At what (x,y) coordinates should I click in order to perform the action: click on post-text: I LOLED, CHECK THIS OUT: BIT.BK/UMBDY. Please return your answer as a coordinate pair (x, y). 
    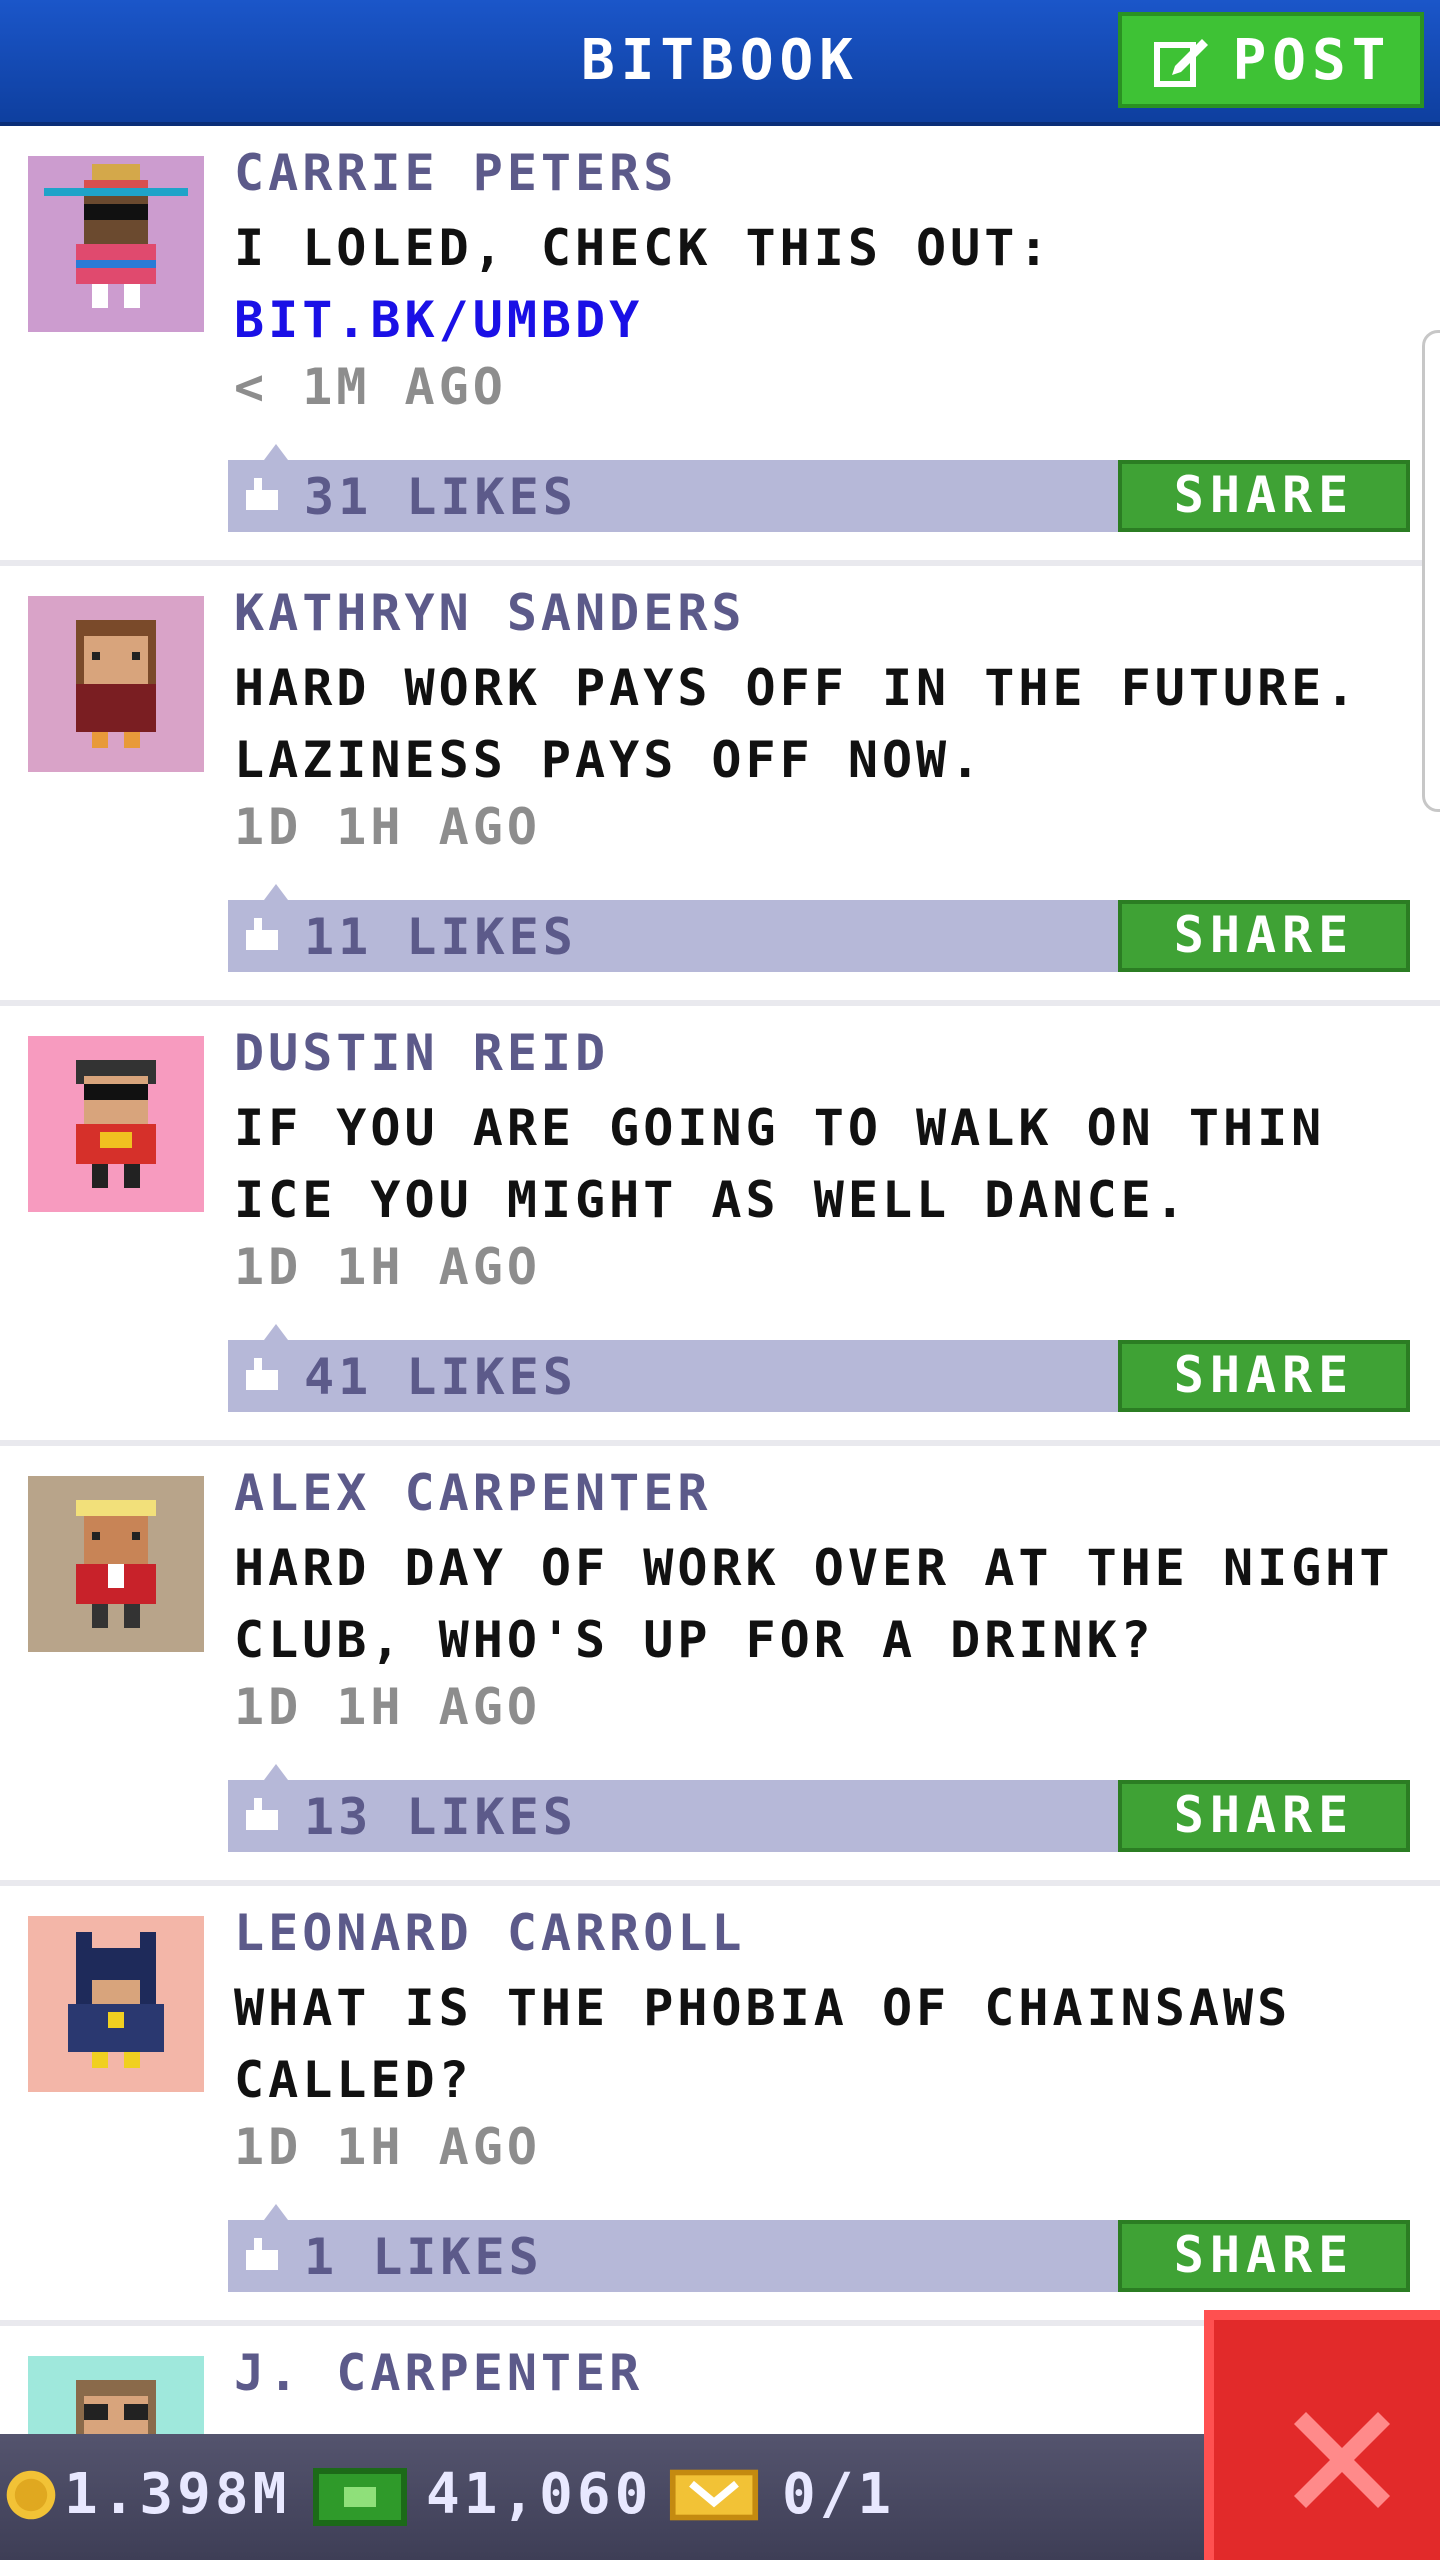
    Looking at the image, I should click on (814, 284).